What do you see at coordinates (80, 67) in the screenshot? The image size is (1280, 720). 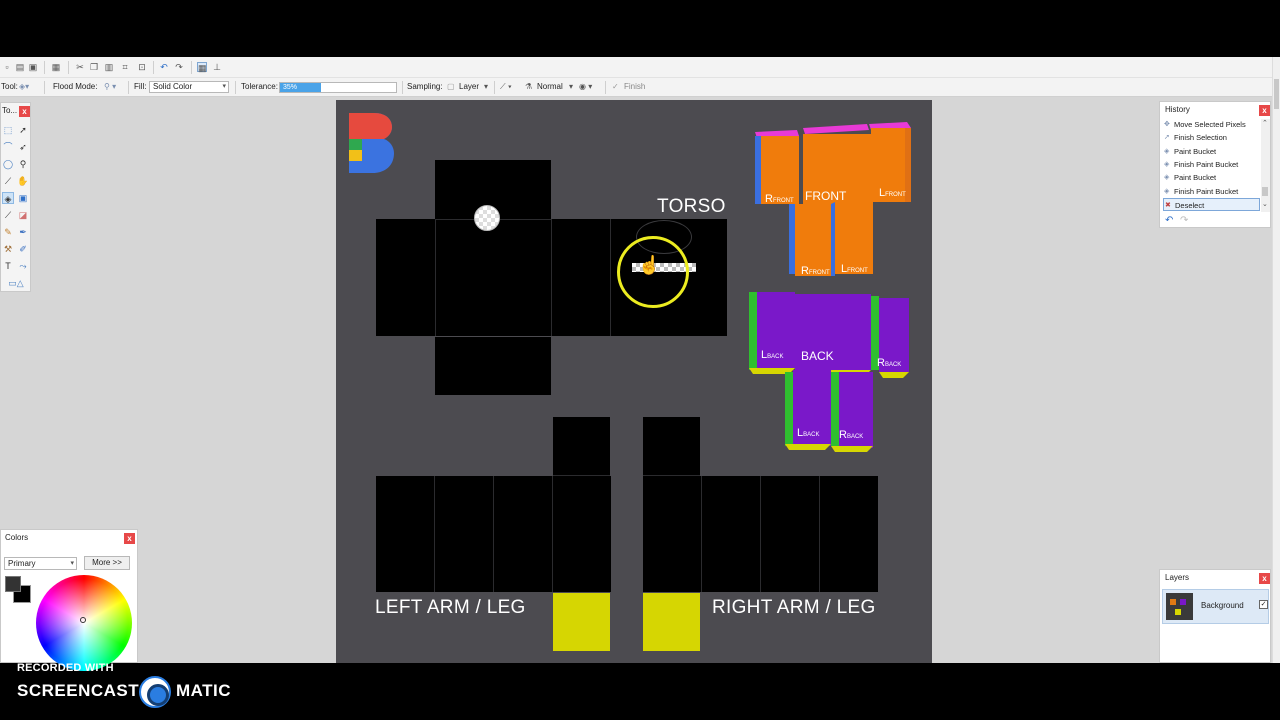 I see `cut-icon: ✂` at bounding box center [80, 67].